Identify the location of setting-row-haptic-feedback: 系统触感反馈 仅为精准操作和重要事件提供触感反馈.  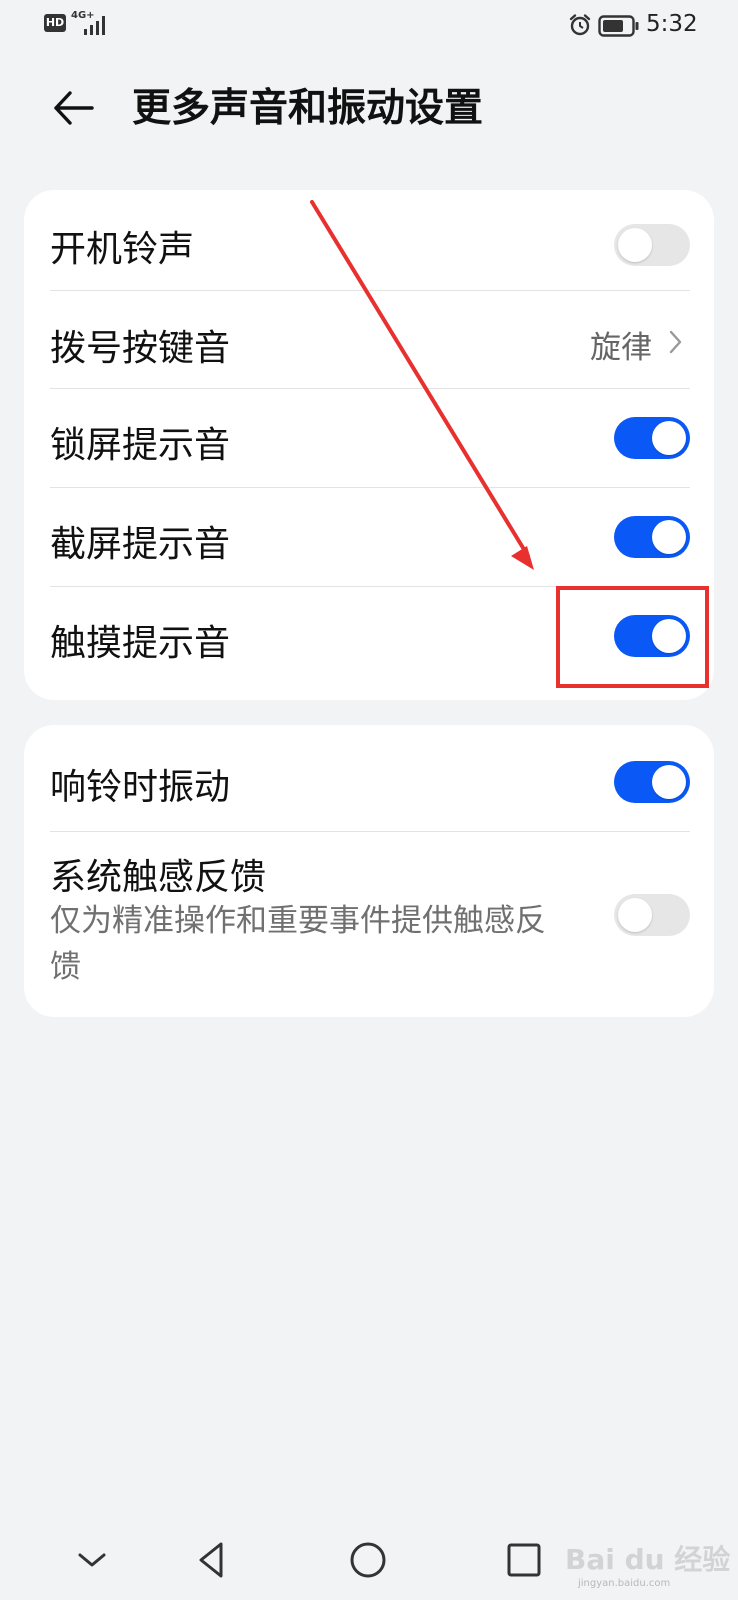
(369, 922).